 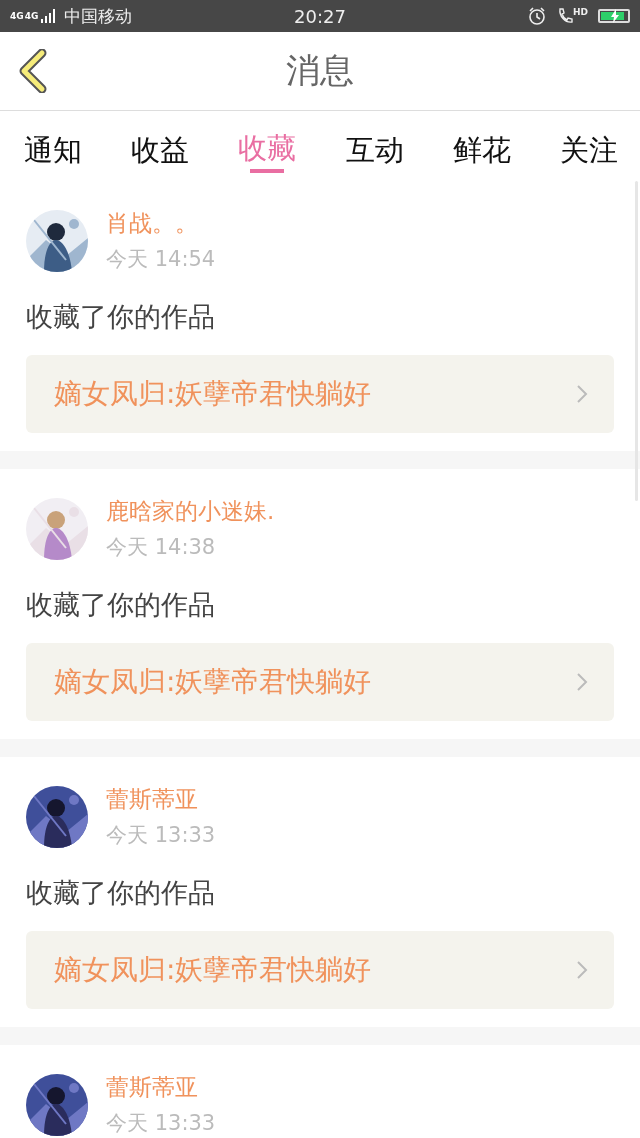 What do you see at coordinates (160, 144) in the screenshot?
I see `tab: 收益` at bounding box center [160, 144].